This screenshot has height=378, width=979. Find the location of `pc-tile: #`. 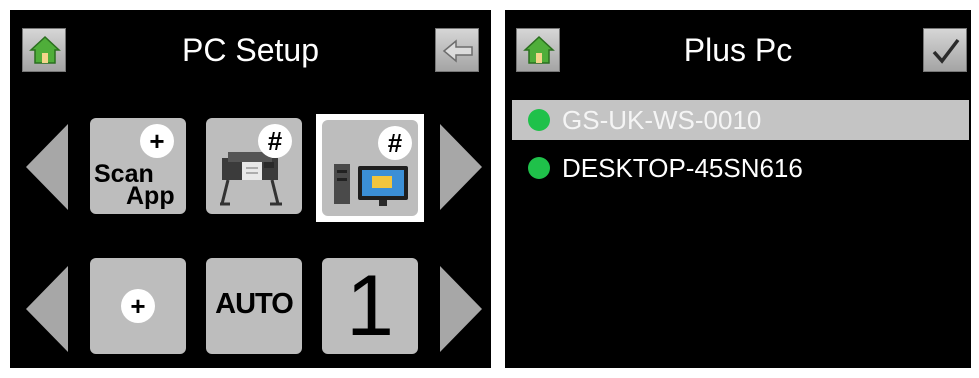

pc-tile: # is located at coordinates (370, 168).